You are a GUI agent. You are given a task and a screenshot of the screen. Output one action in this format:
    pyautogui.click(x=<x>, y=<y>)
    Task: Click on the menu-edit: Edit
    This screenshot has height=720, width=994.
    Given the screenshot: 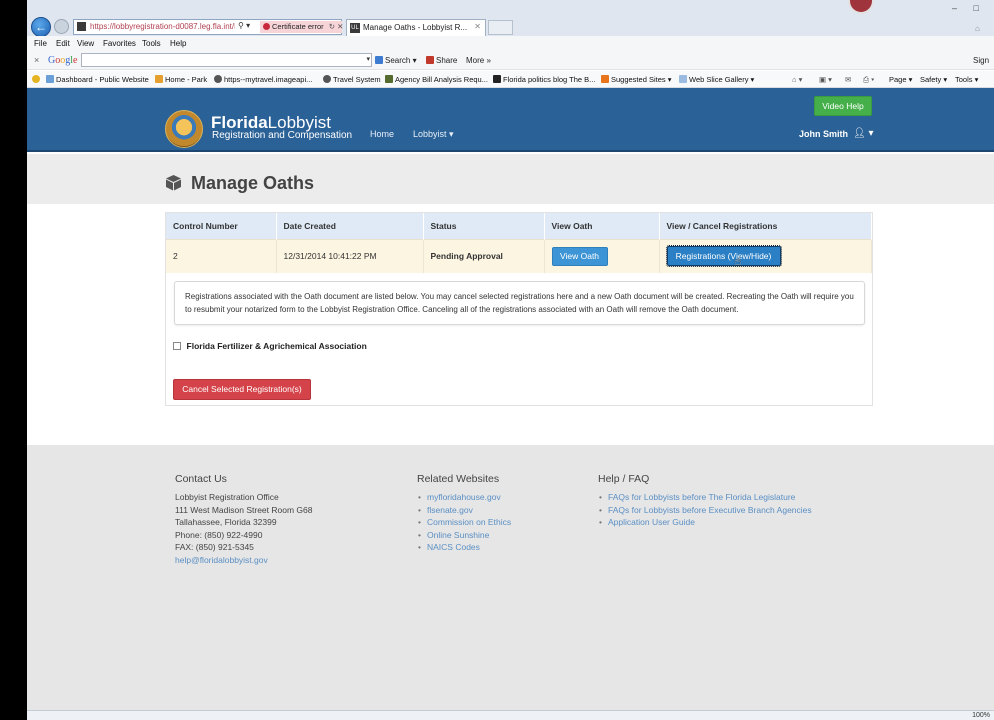 What is the action you would take?
    pyautogui.click(x=63, y=43)
    